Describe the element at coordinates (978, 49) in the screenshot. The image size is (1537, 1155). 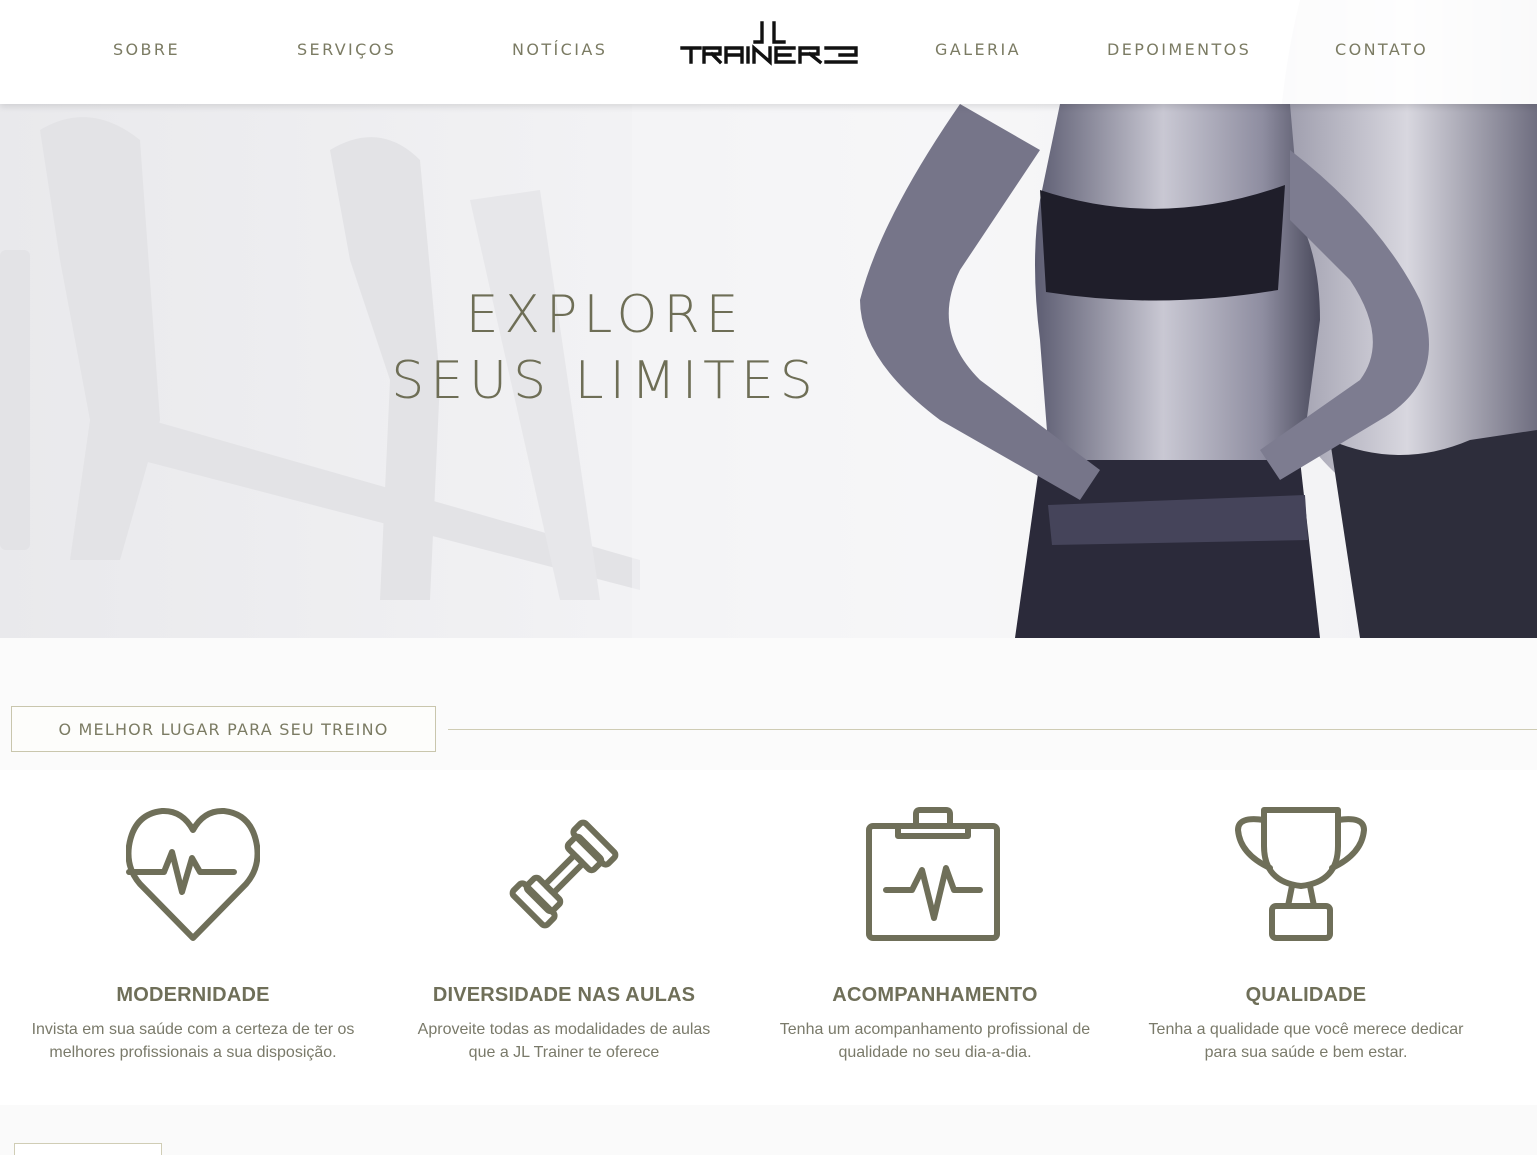
I see `nav-link-galeria: GALERIA` at that location.